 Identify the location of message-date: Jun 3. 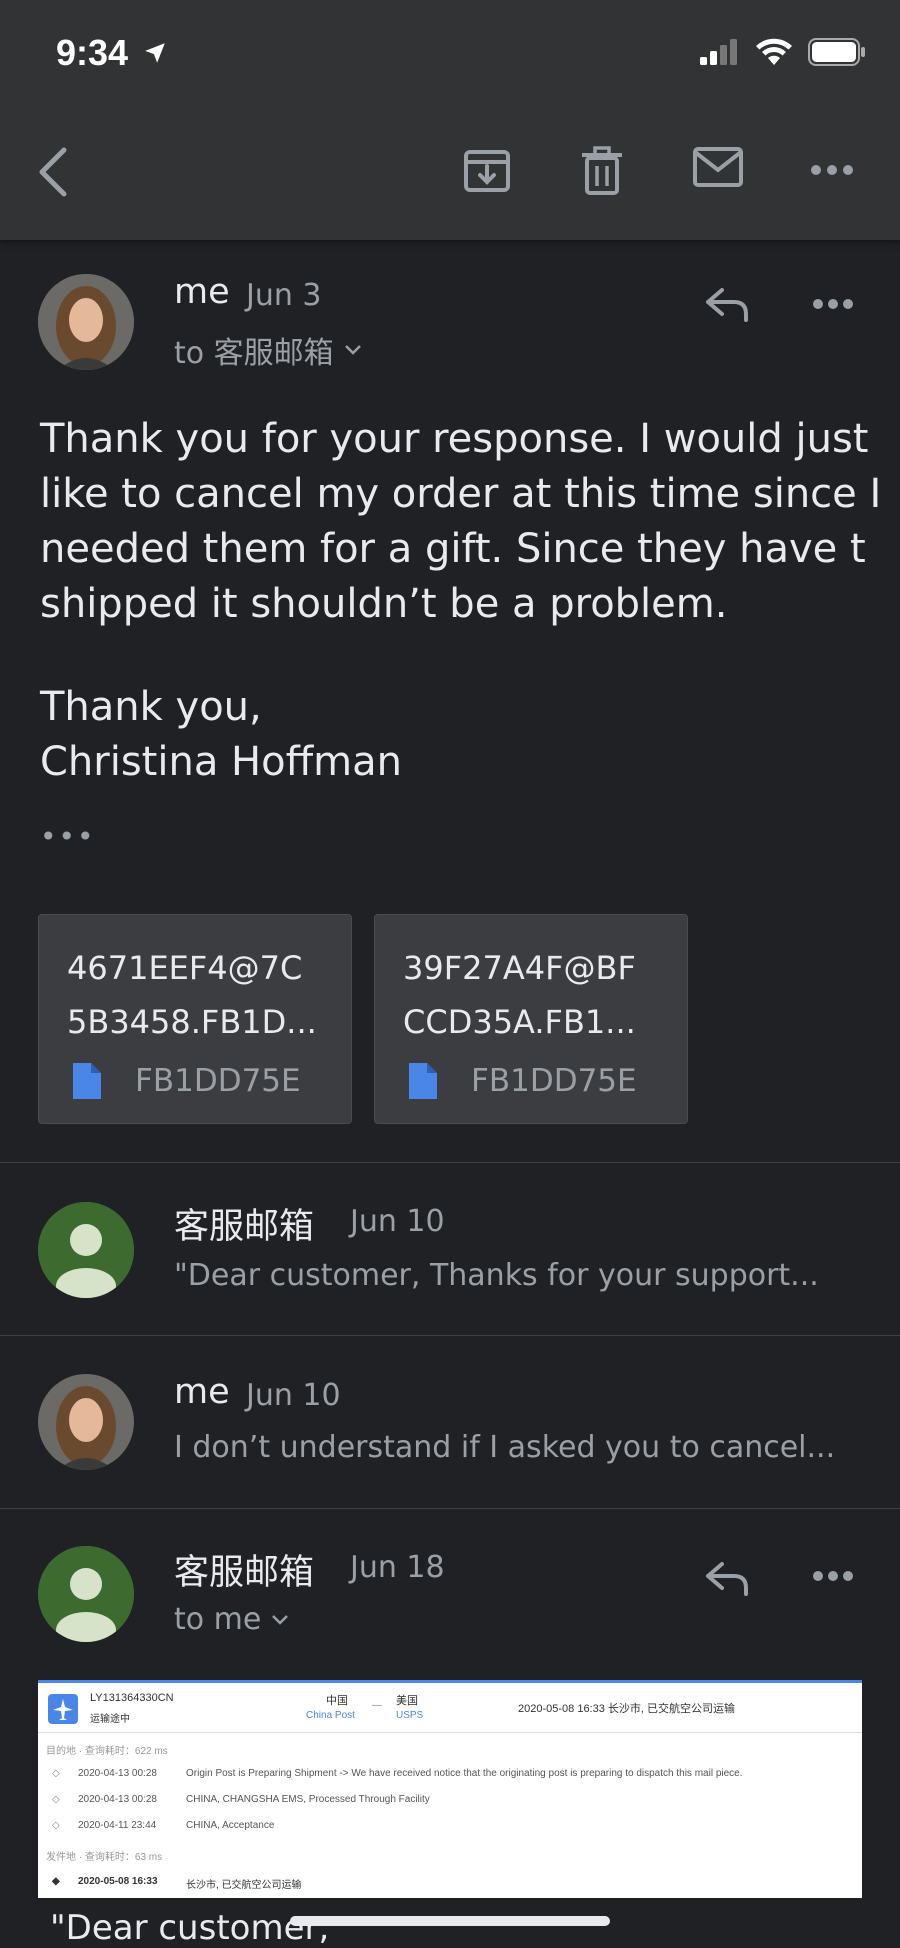
(284, 295).